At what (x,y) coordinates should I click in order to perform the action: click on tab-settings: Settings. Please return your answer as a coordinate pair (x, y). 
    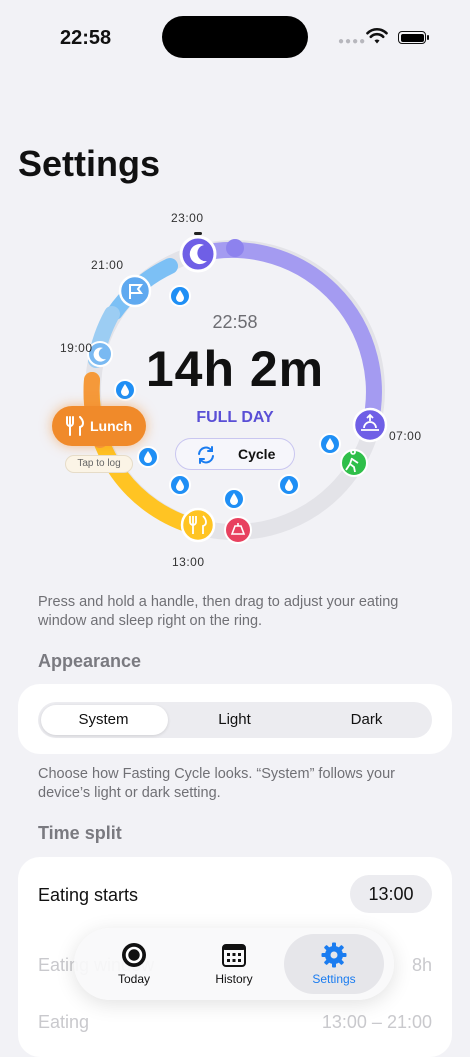
    Looking at the image, I should click on (334, 964).